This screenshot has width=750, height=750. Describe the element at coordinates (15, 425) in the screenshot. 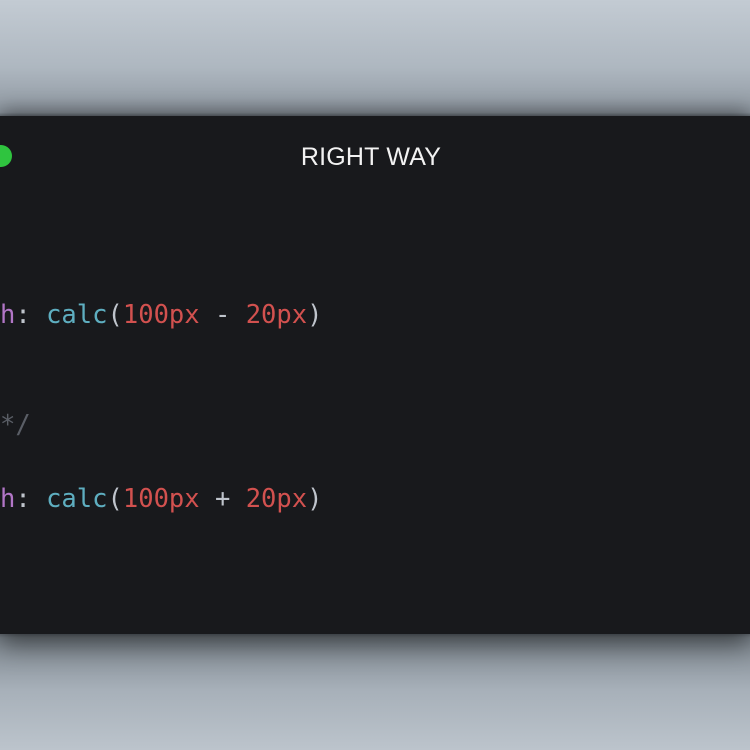

I see `code-comment: */` at that location.